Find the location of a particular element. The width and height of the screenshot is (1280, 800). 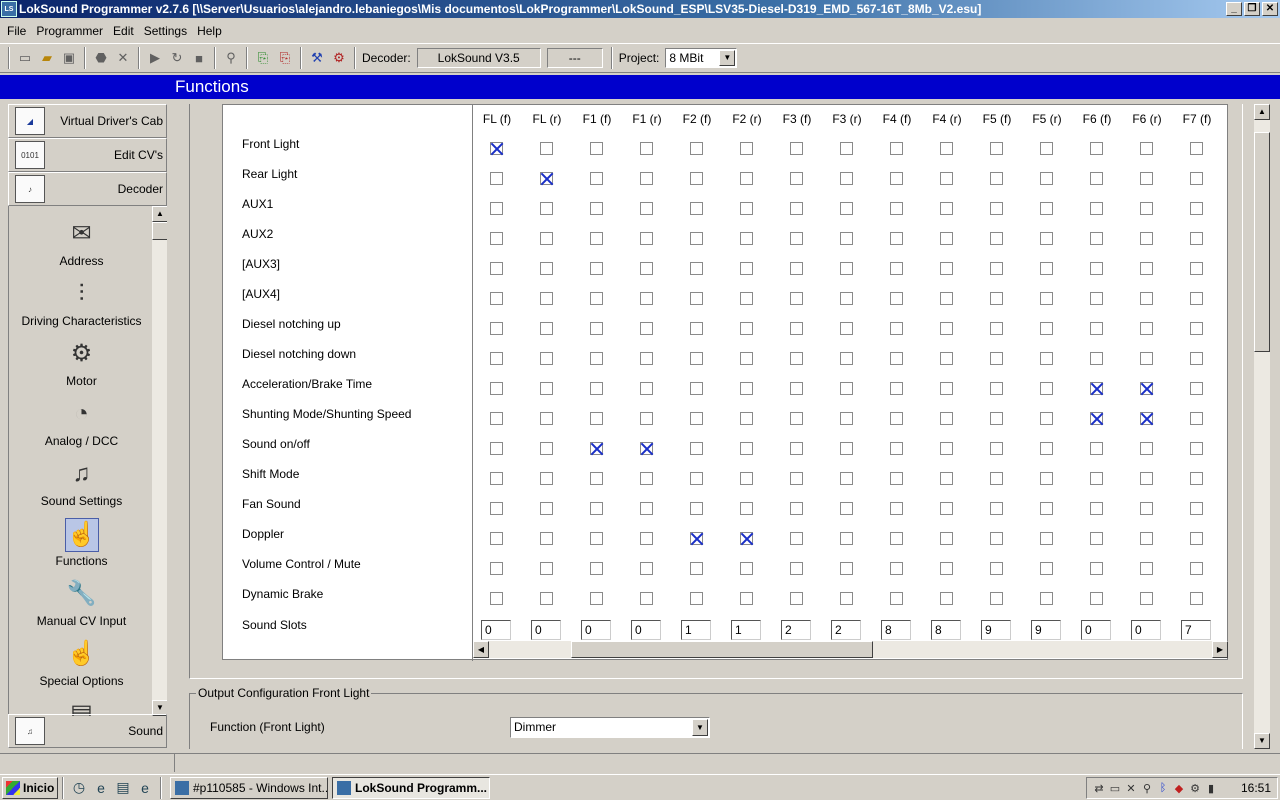

menu-settings: Settings is located at coordinates (165, 31).